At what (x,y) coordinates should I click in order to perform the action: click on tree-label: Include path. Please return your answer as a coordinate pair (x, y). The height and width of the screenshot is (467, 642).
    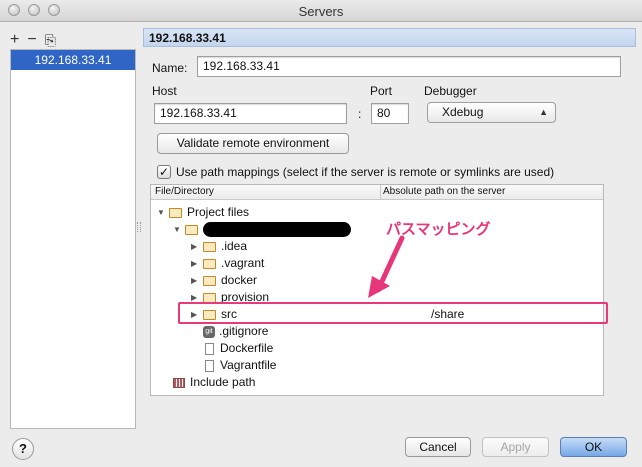
    Looking at the image, I should click on (223, 382).